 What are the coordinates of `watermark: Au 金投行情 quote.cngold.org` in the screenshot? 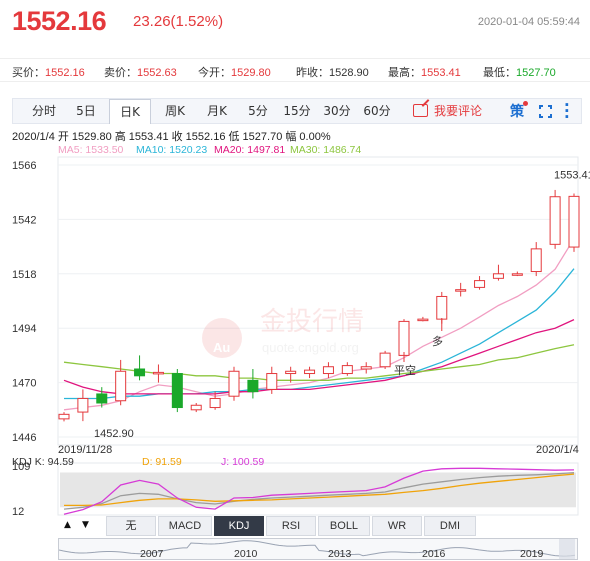 It's located at (283, 332).